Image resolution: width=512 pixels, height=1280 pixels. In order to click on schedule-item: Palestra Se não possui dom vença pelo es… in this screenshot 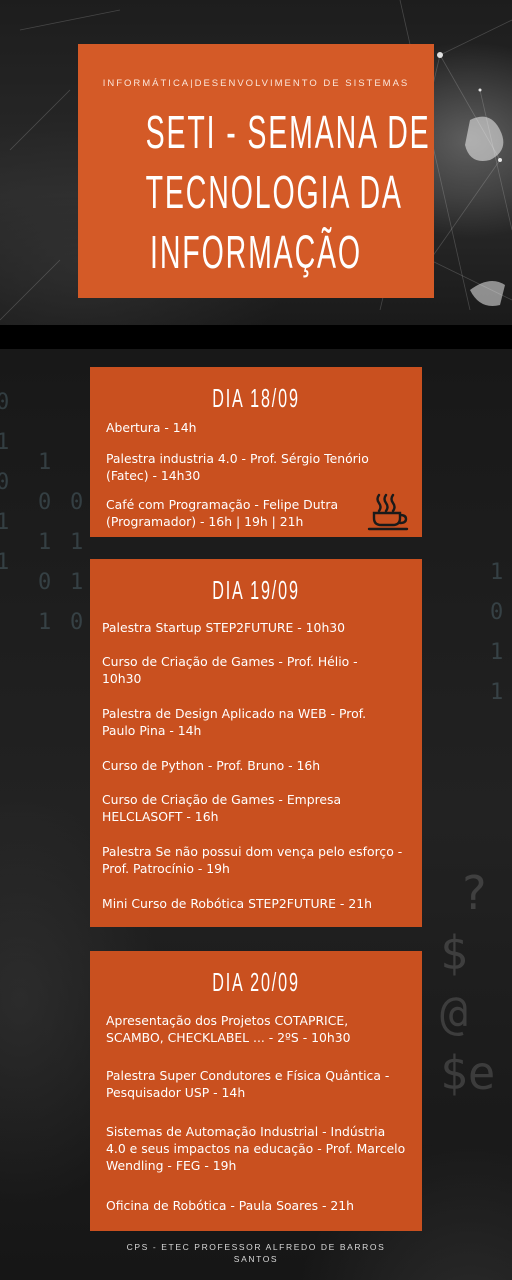, I will do `click(252, 860)`.